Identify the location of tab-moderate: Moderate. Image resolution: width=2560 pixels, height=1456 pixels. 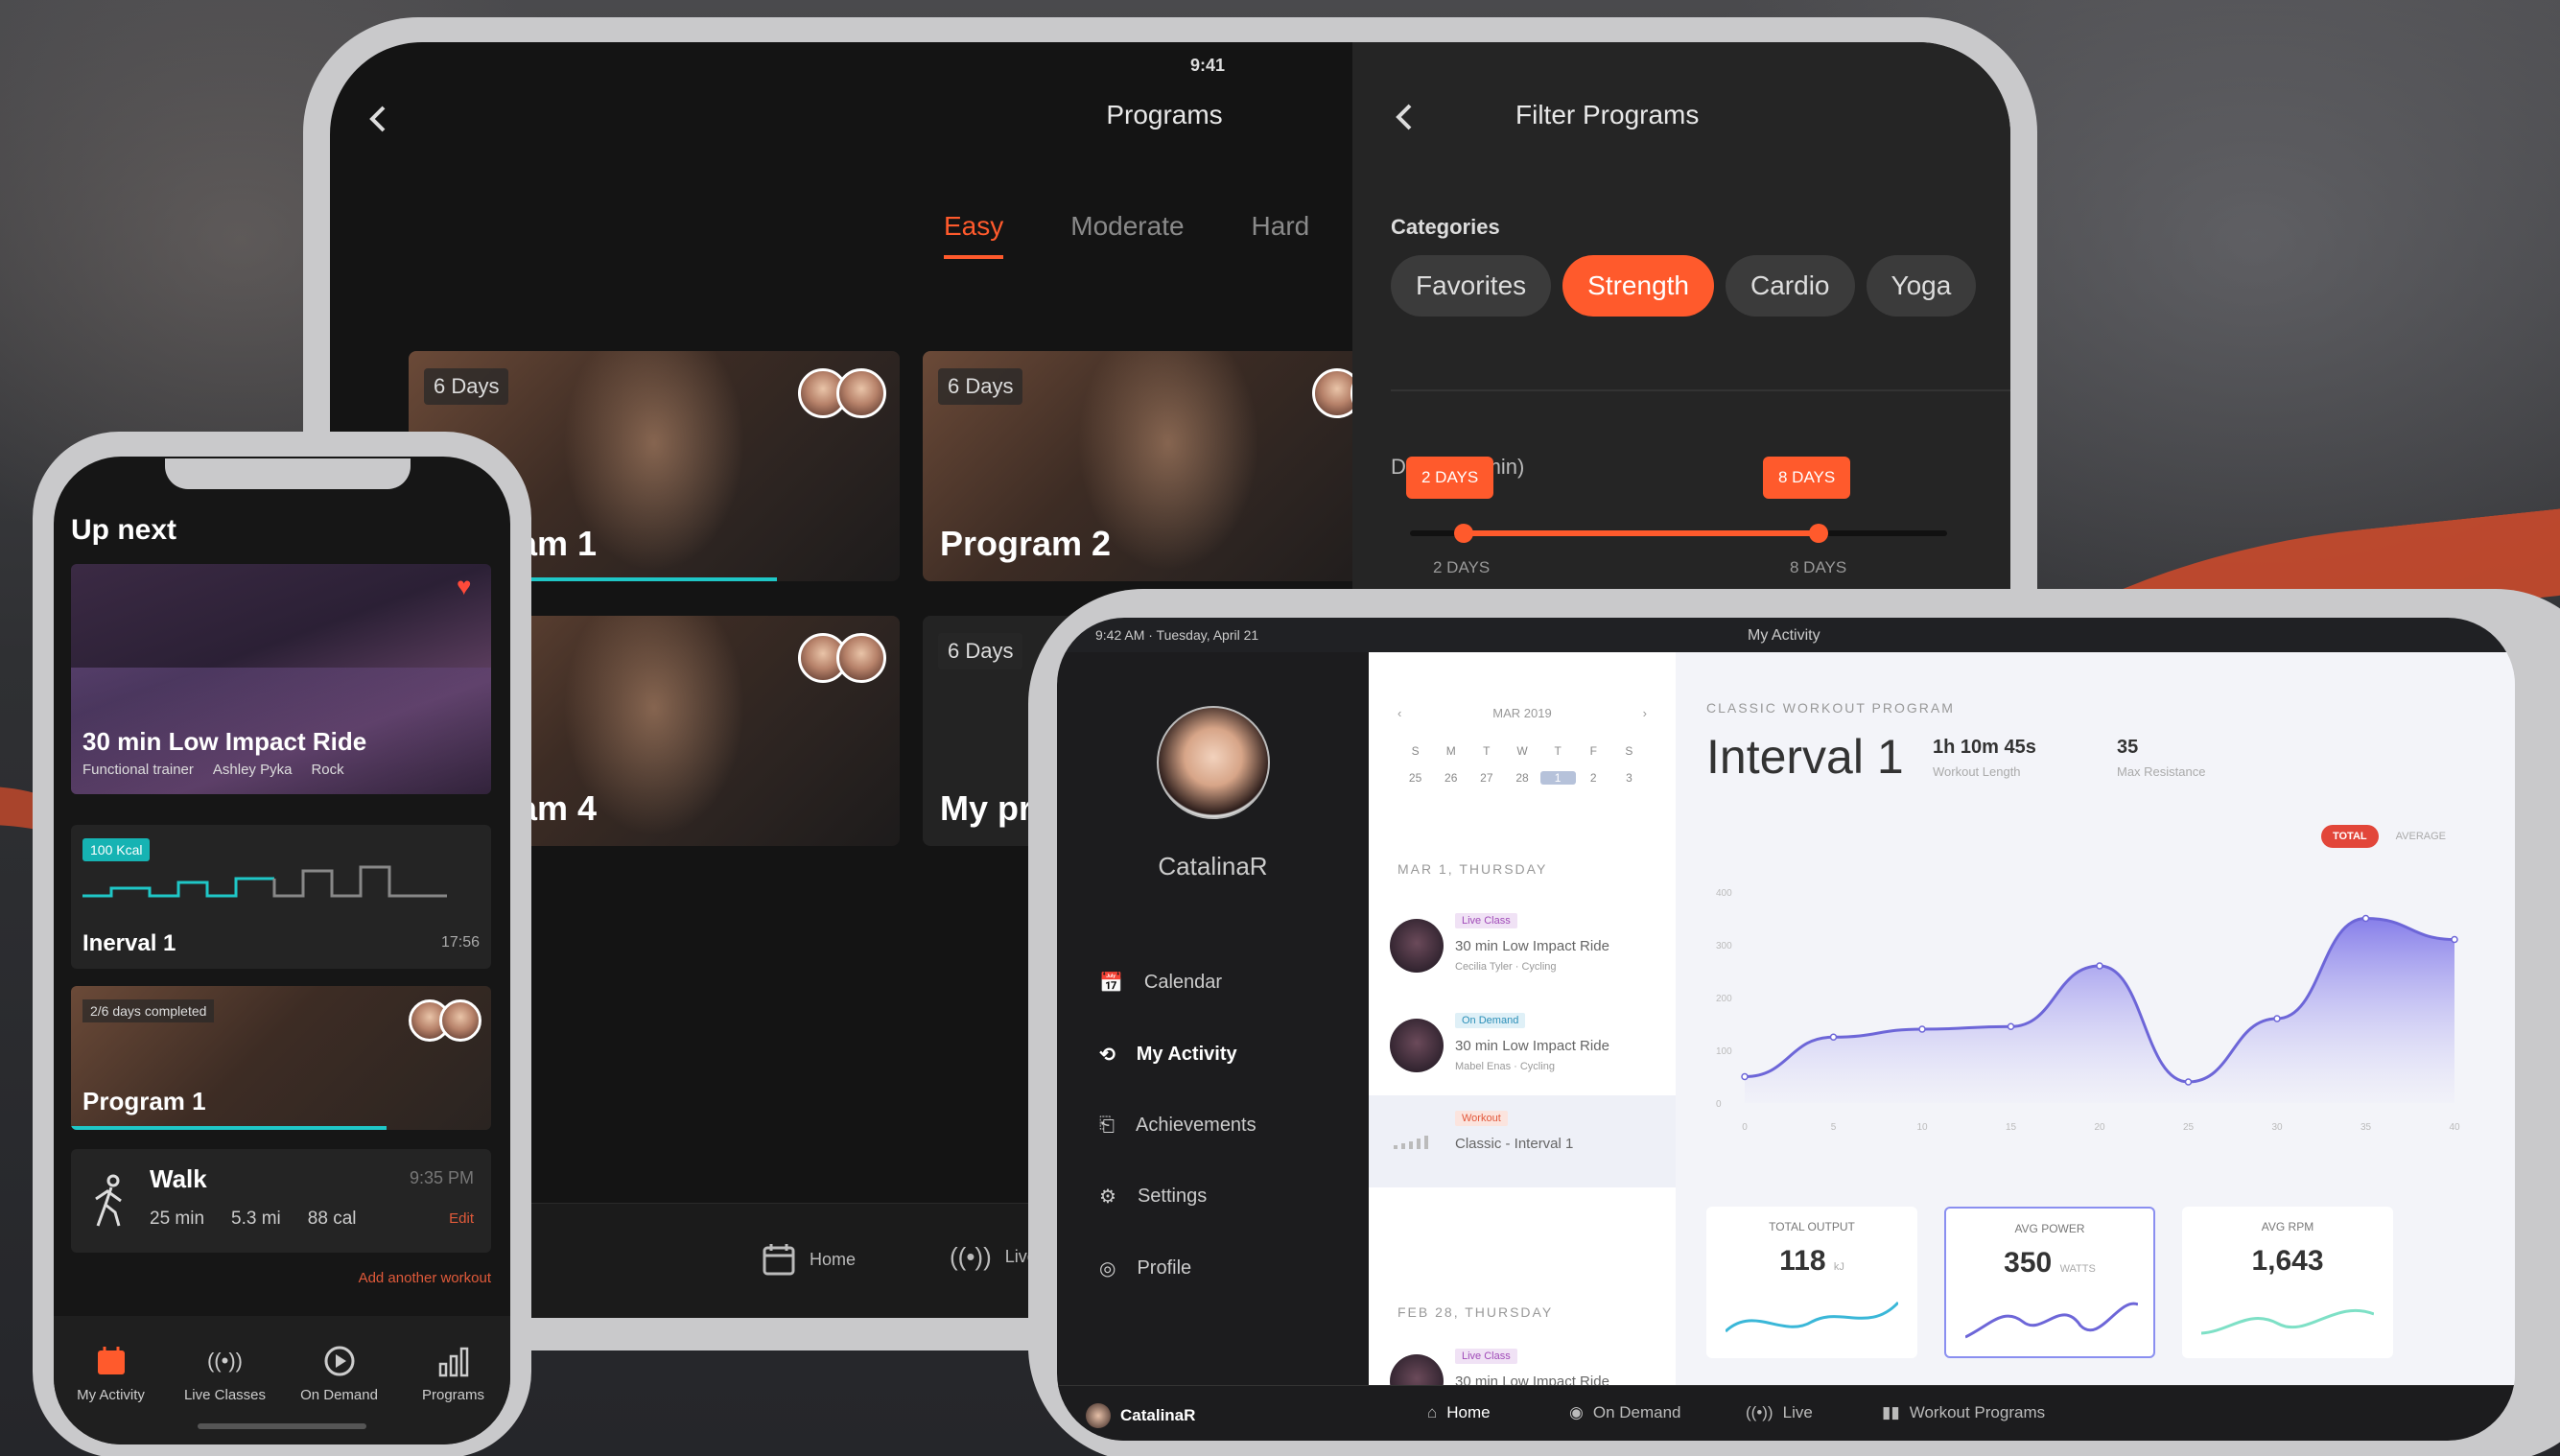
(1127, 227).